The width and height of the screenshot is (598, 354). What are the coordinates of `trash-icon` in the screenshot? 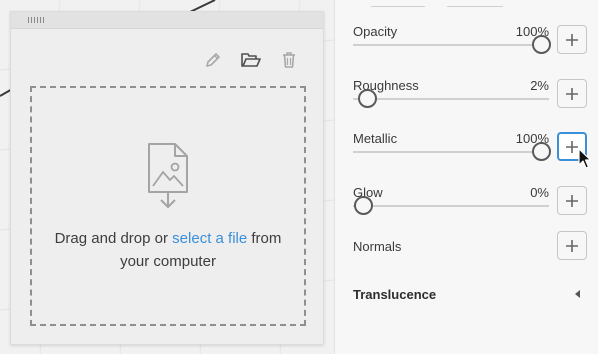 It's located at (289, 60).